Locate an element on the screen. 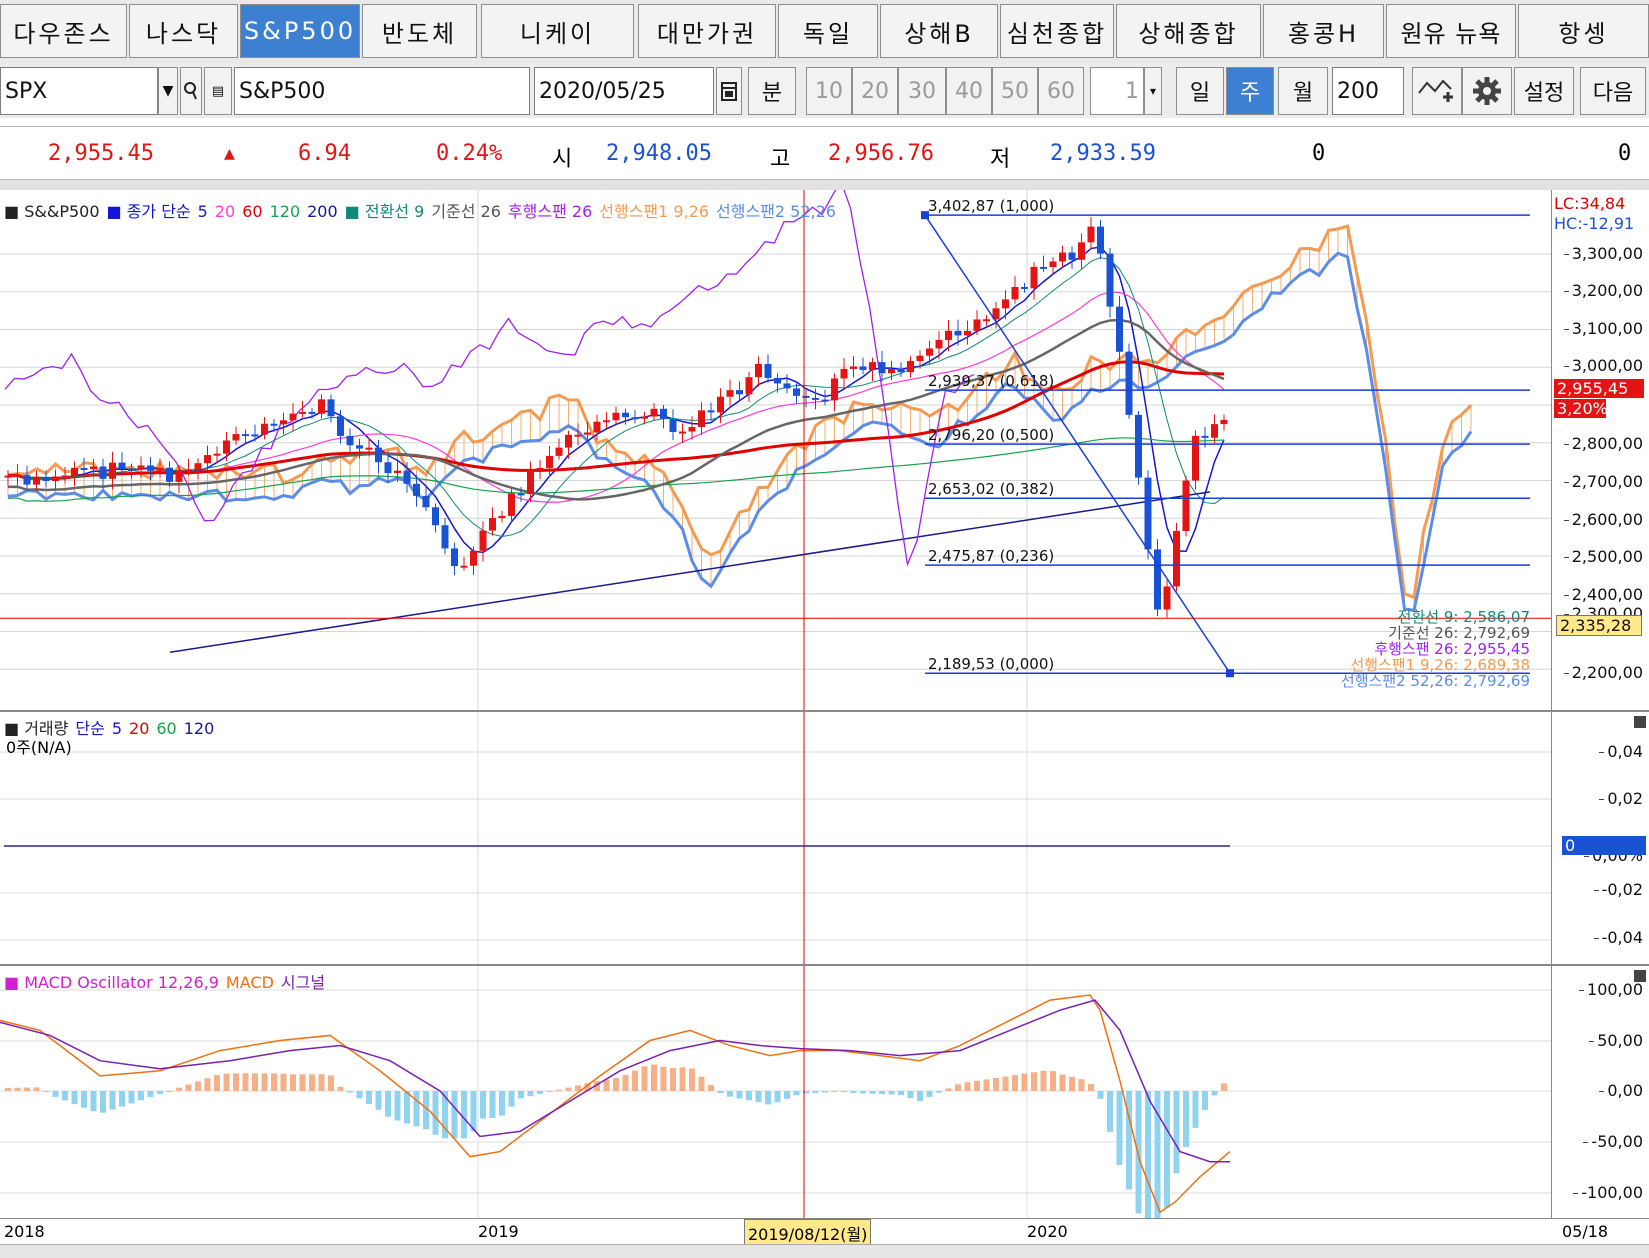  period-50-button: 50 is located at coordinates (1015, 91).